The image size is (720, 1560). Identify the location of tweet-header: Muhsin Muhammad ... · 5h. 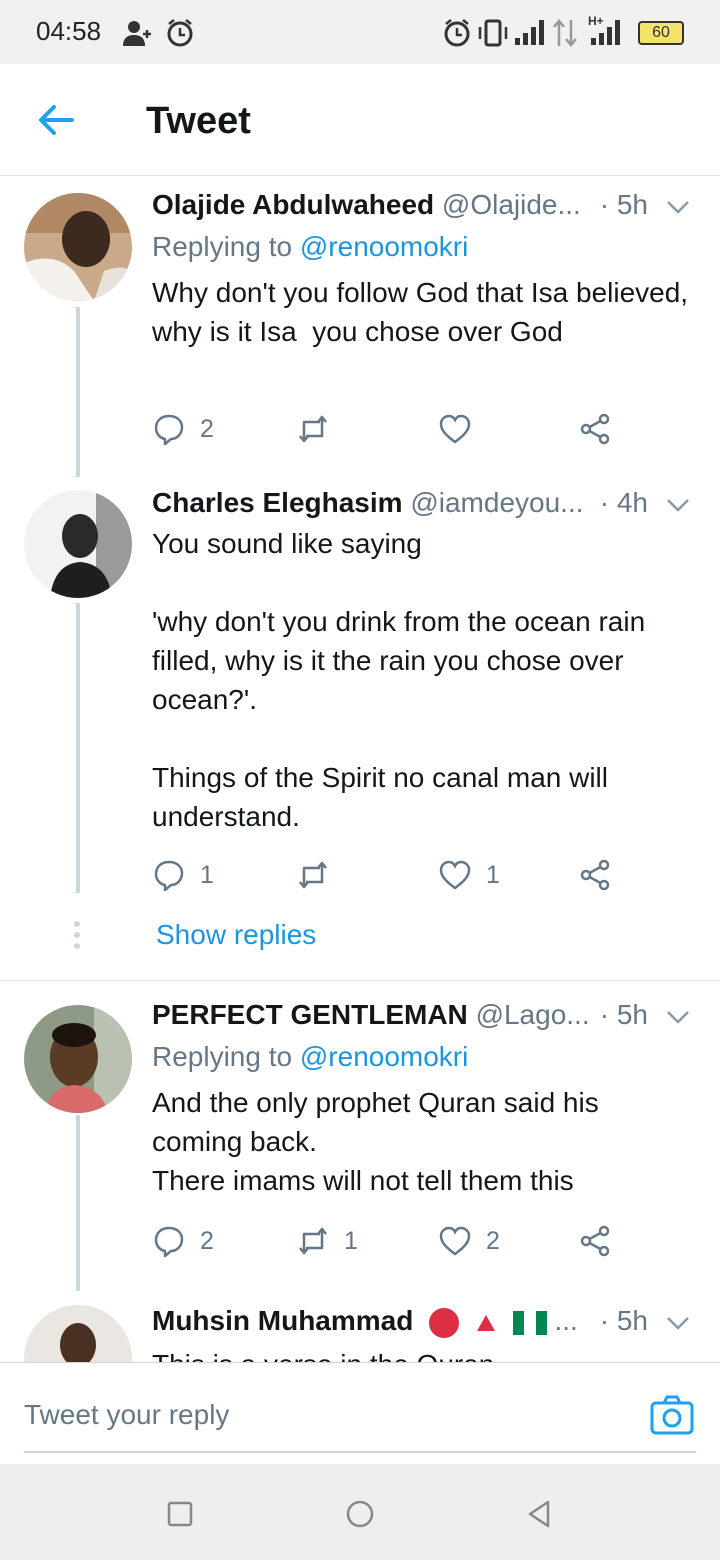
(430, 1325).